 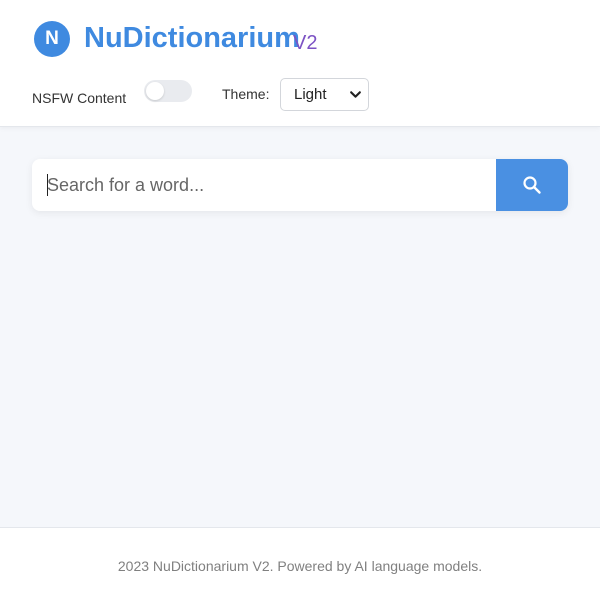 I want to click on search-button, so click(x=532, y=185).